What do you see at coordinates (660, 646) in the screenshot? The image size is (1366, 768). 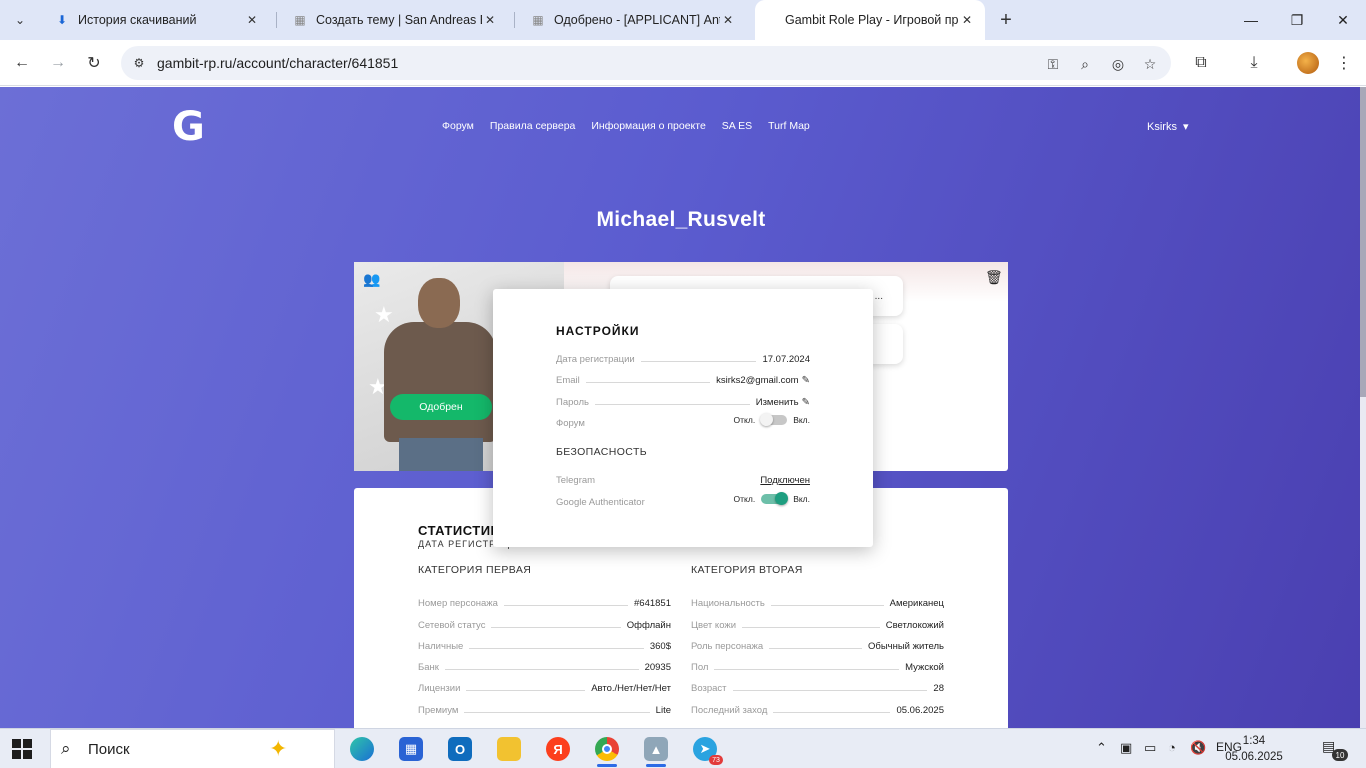 I see `stat-value: 360$` at bounding box center [660, 646].